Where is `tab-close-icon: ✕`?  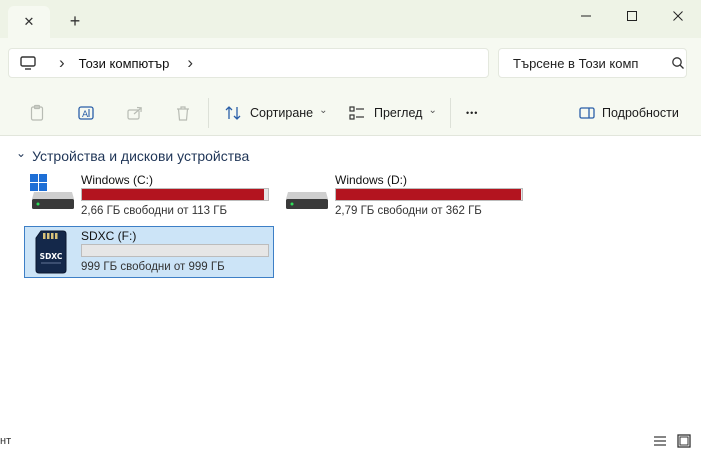 tab-close-icon: ✕ is located at coordinates (29, 22).